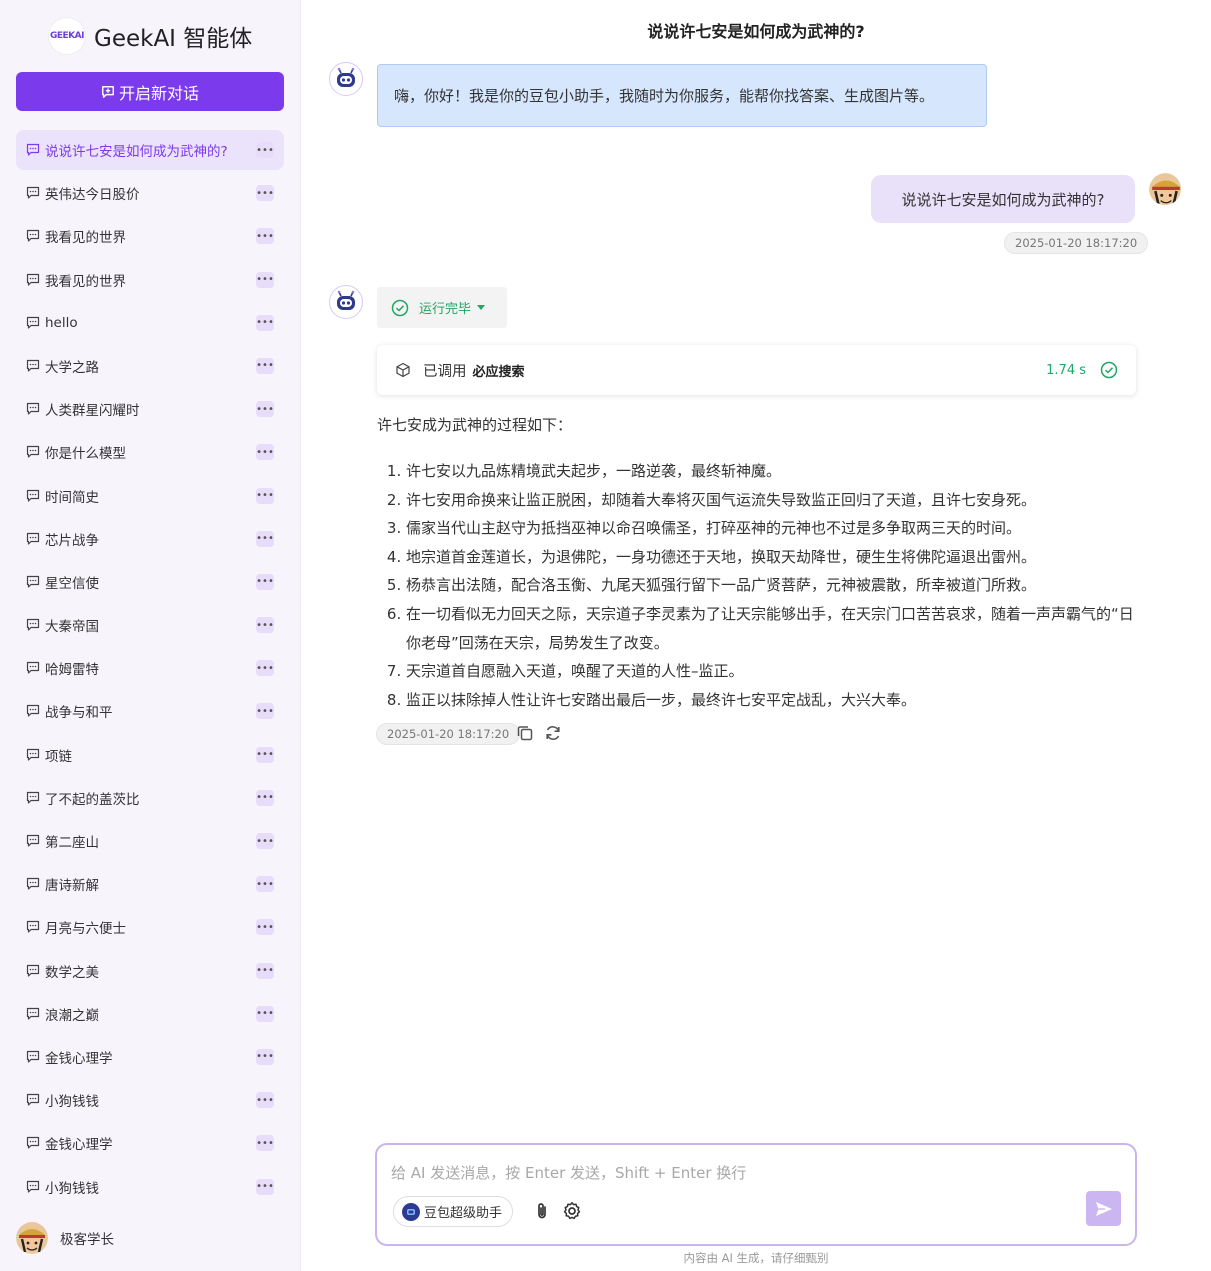 Image resolution: width=1211 pixels, height=1271 pixels. What do you see at coordinates (150, 755) in the screenshot?
I see `sidebar-conversation-item: 项链 •••` at bounding box center [150, 755].